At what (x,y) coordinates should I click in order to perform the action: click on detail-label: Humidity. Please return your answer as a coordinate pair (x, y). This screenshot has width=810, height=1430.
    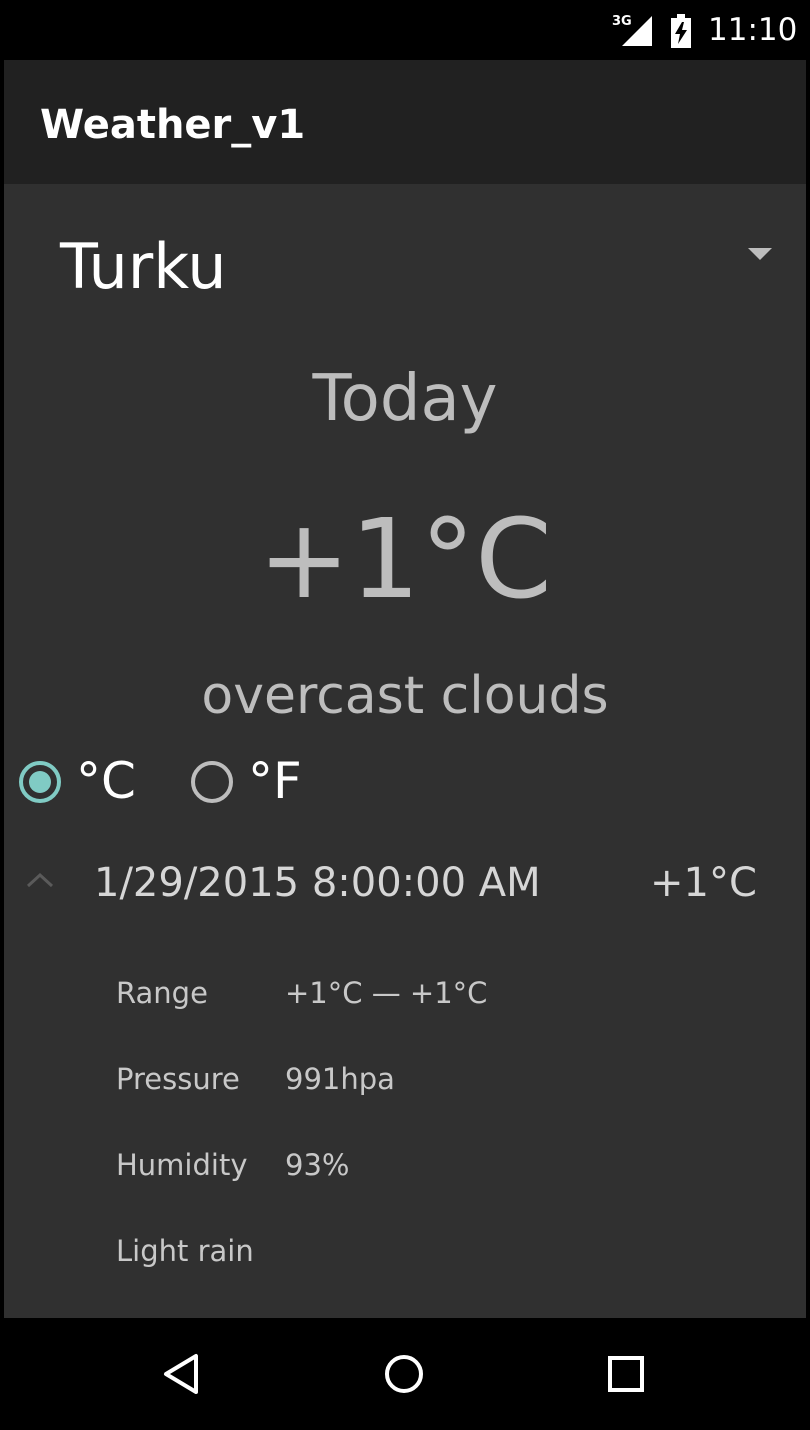
    Looking at the image, I should click on (182, 1165).